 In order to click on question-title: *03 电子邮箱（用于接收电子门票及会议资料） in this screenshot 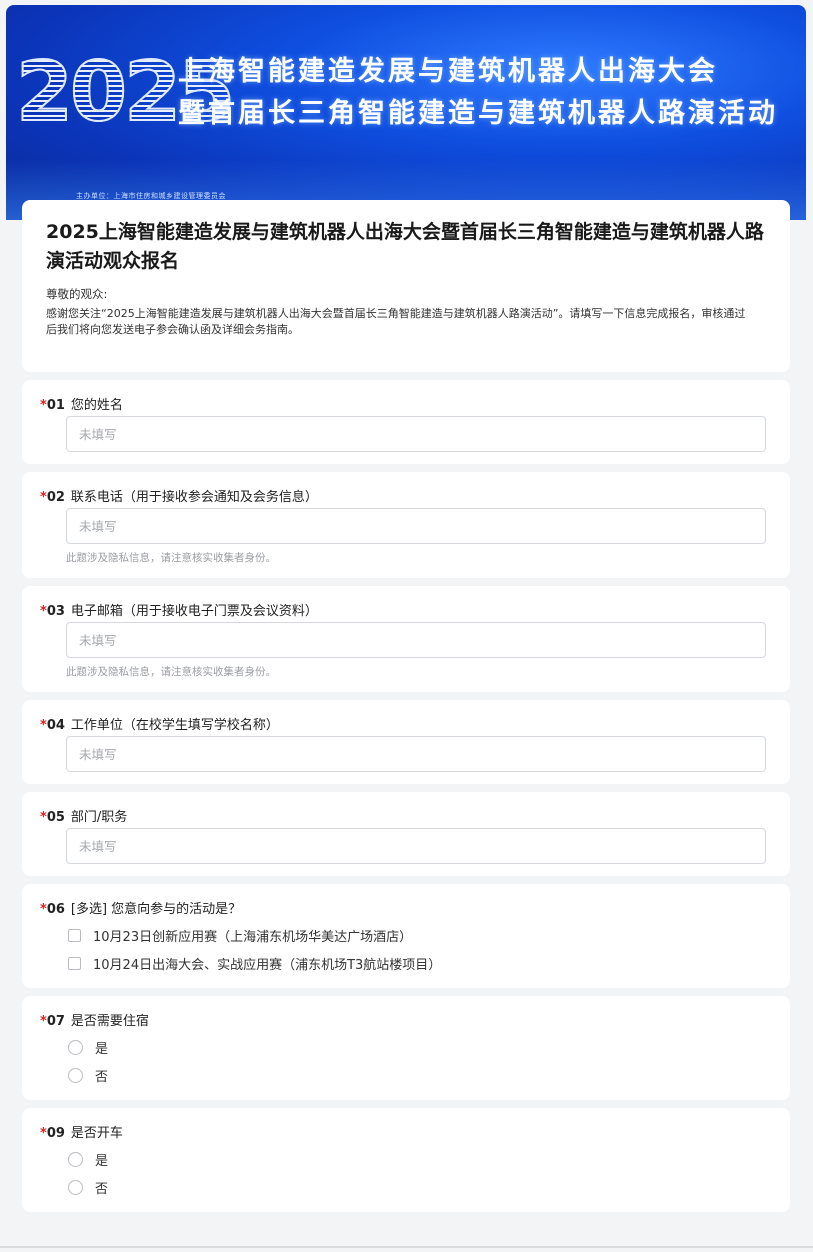, I will do `click(179, 609)`.